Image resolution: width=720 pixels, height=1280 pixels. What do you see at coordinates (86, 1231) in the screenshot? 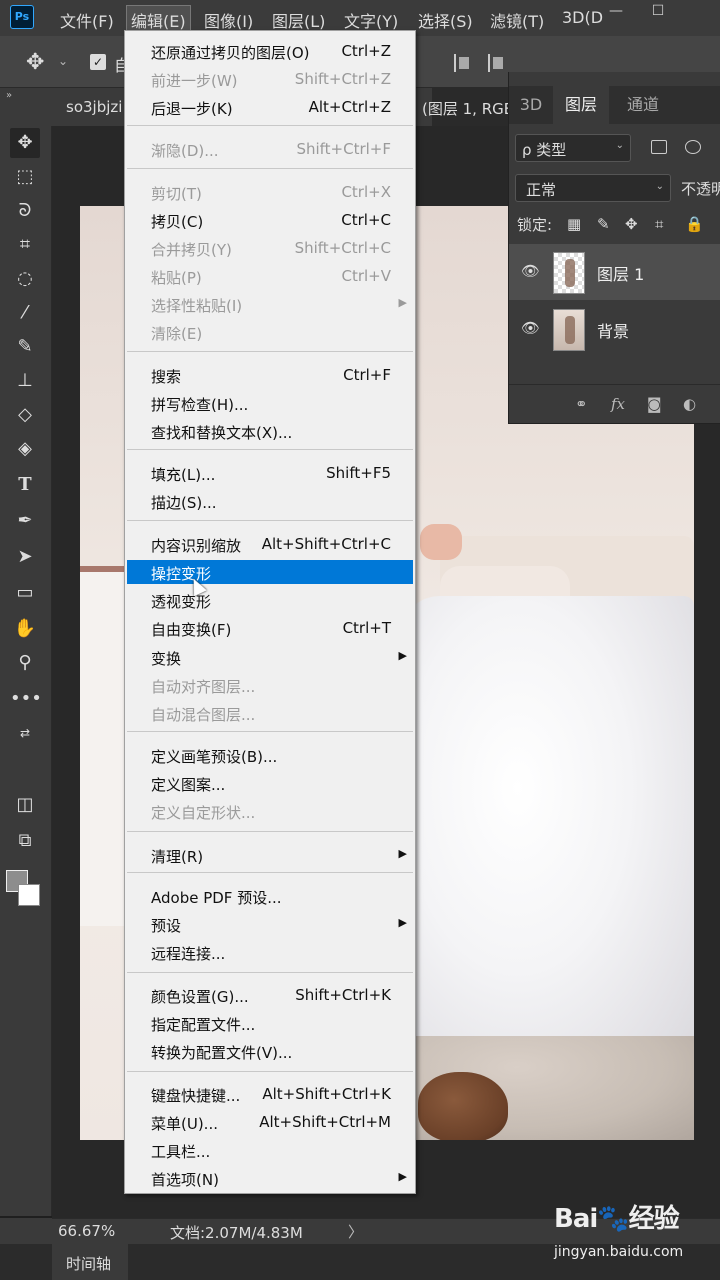
I see `zoom-level: 66.67%` at bounding box center [86, 1231].